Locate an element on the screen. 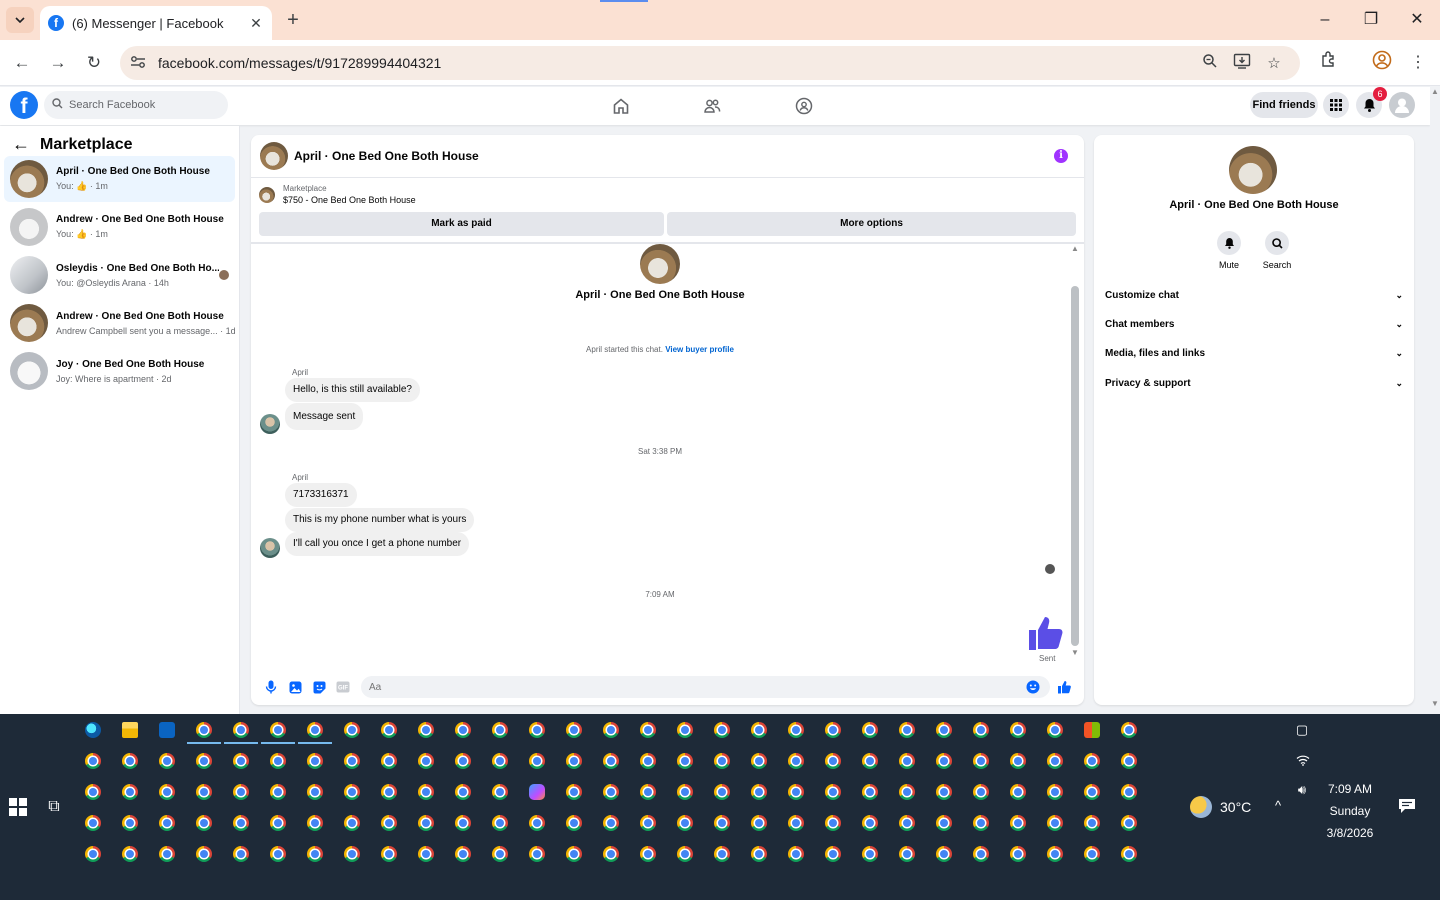 The image size is (1440, 900). volume-icon: 🔊︎ is located at coordinates (1302, 790).